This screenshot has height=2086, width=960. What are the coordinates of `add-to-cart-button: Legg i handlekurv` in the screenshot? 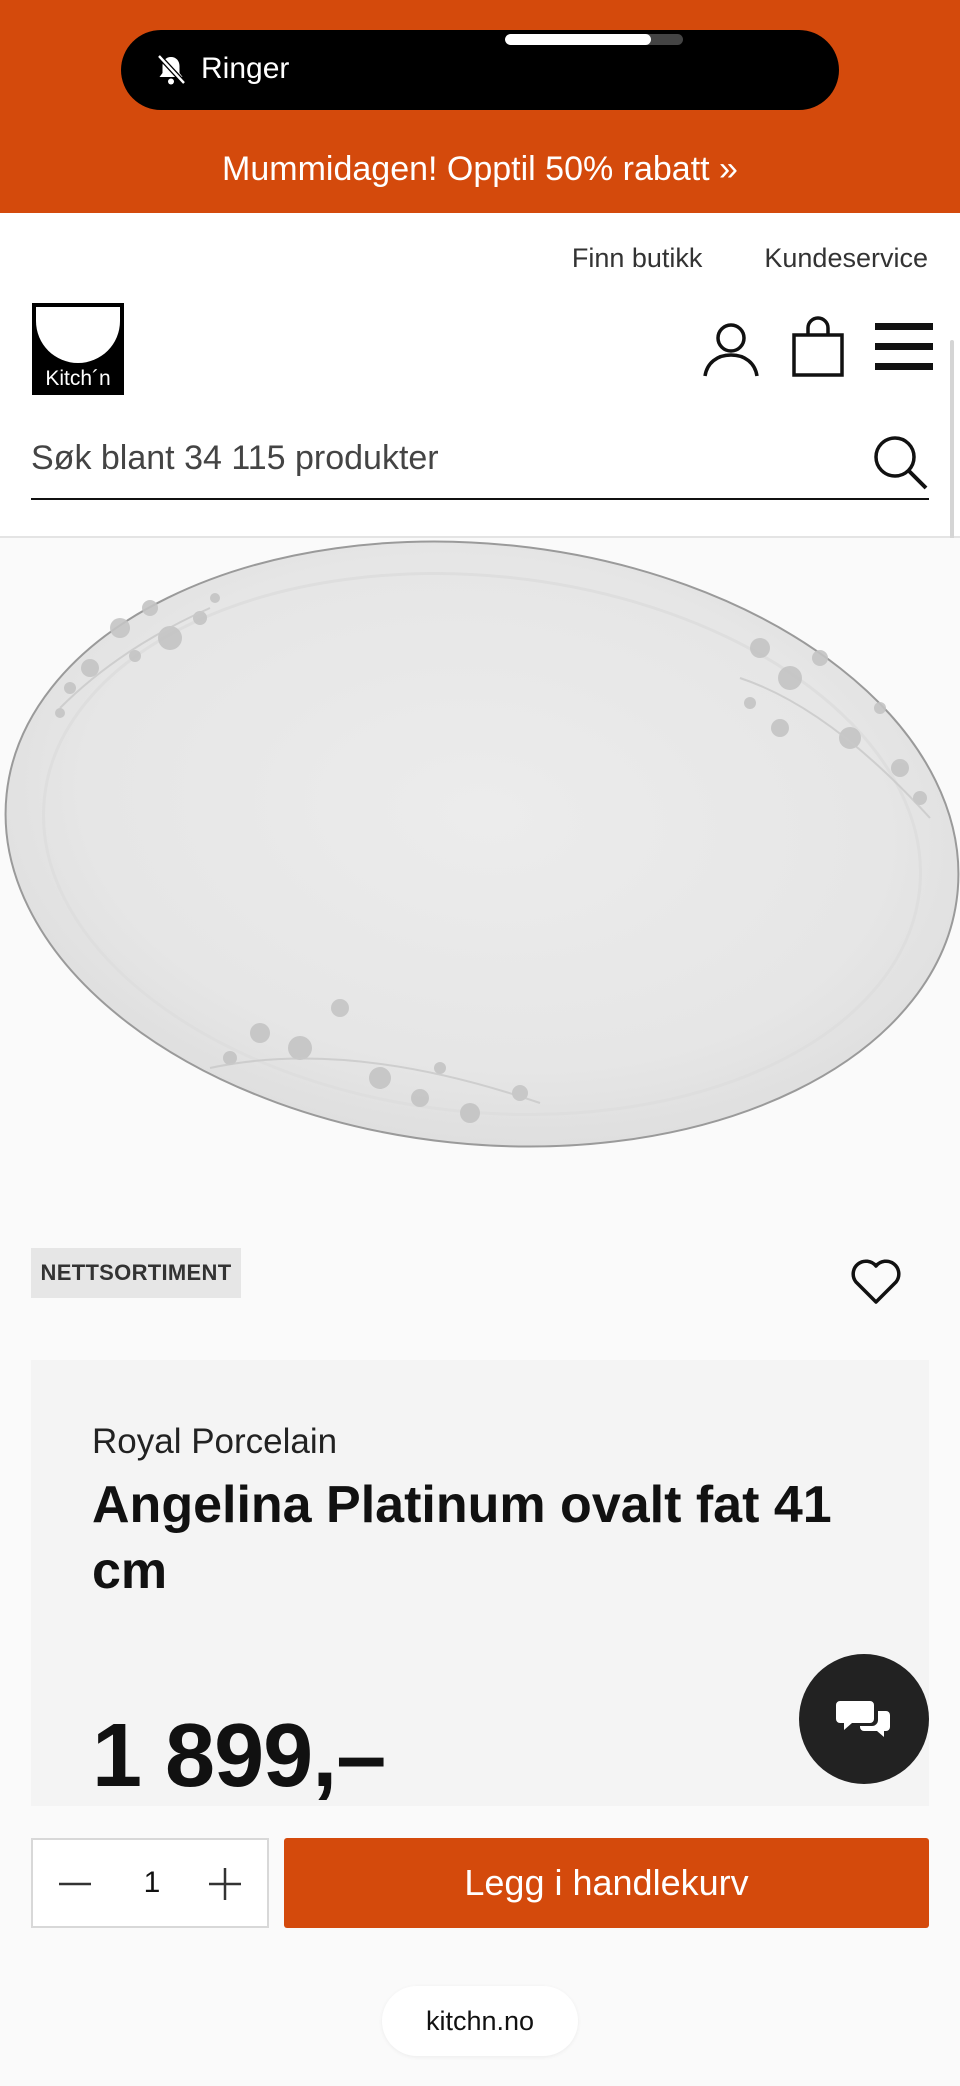 It's located at (606, 1883).